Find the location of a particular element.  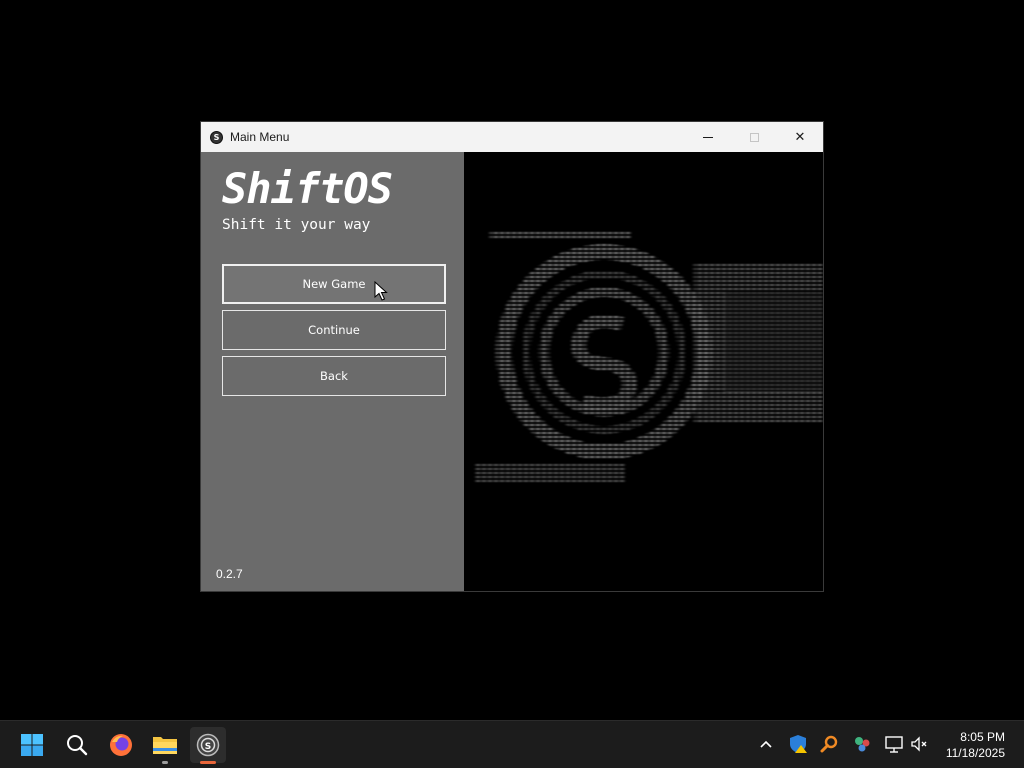

file-explorer-icon is located at coordinates (165, 745).